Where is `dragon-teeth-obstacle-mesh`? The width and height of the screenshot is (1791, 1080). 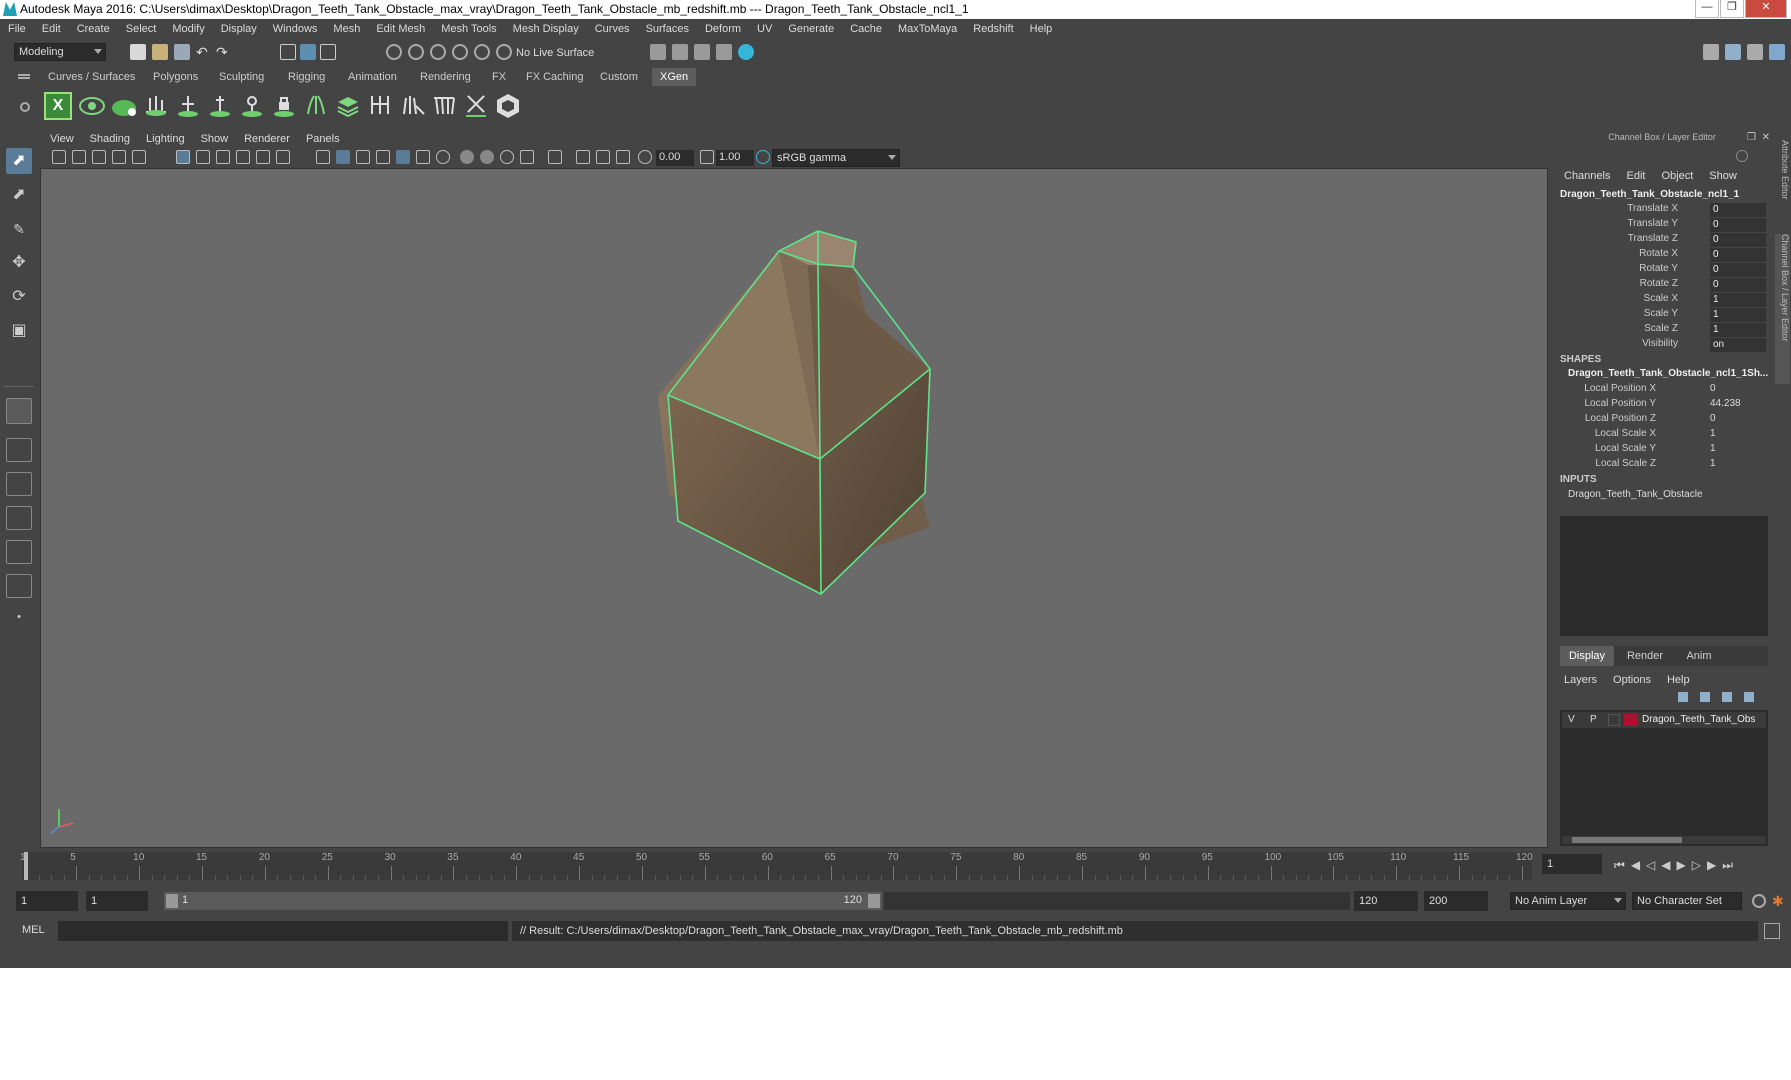 dragon-teeth-obstacle-mesh is located at coordinates (794, 412).